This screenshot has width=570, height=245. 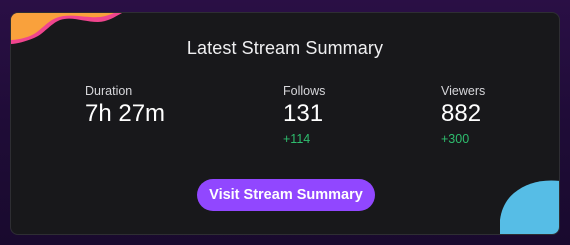 I want to click on stat-duration: Duration 7h 27m, so click(x=125, y=105).